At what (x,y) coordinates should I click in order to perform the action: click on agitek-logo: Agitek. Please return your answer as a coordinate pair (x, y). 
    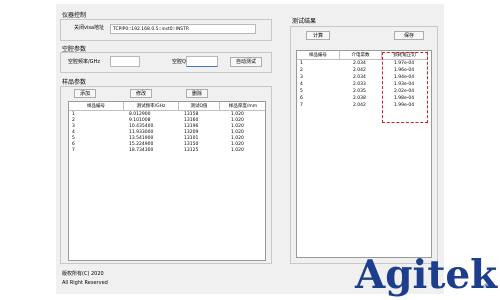
    Looking at the image, I should click on (426, 275).